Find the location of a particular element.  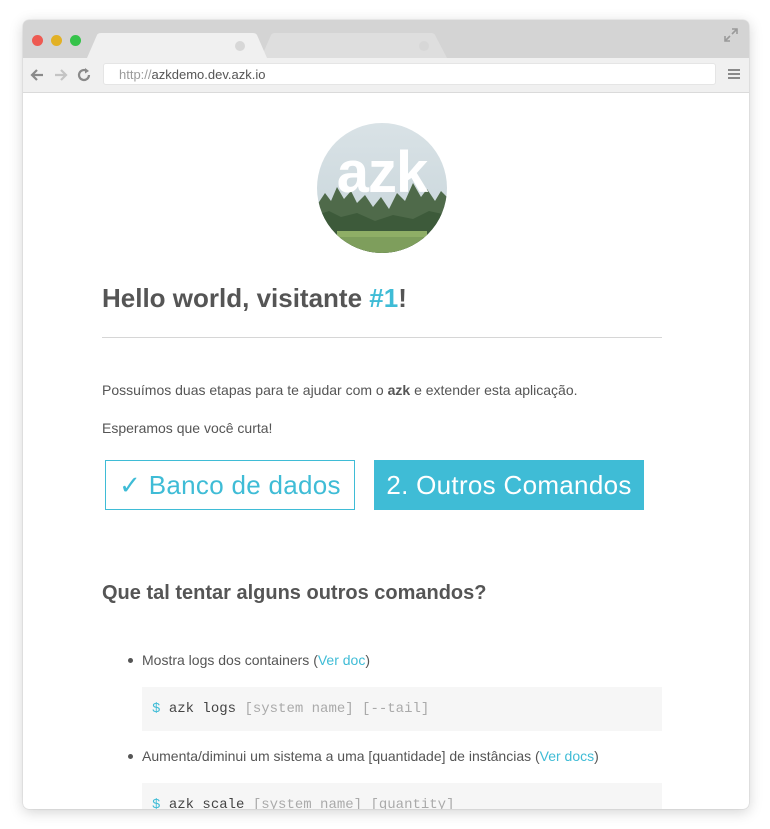

azk-logo-text: azk is located at coordinates (382, 172).